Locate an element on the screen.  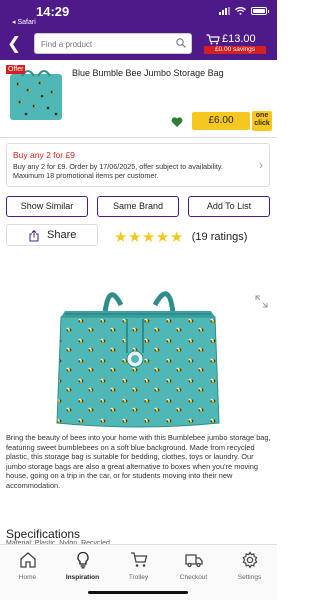
share-label: Share is located at coordinates (62, 235).